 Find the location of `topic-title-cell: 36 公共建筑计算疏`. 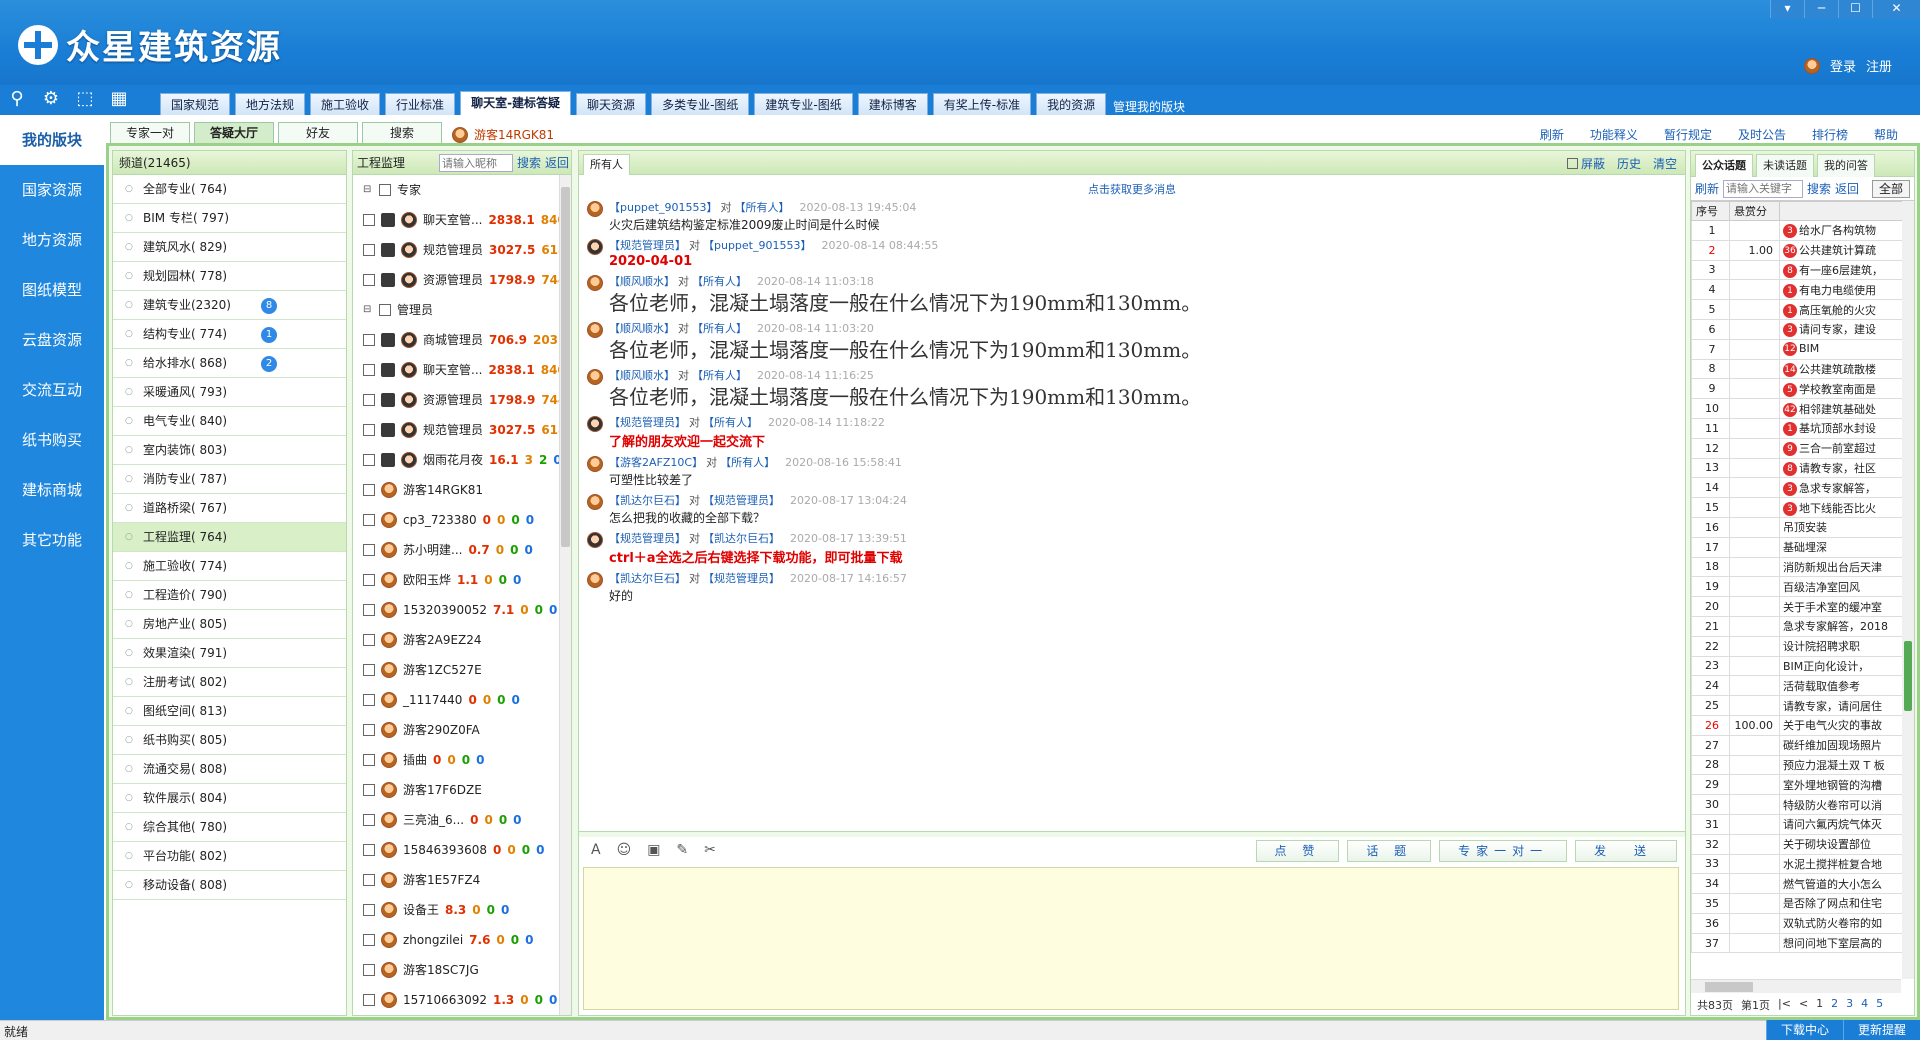

topic-title-cell: 36 公共建筑计算疏 is located at coordinates (1846, 250).